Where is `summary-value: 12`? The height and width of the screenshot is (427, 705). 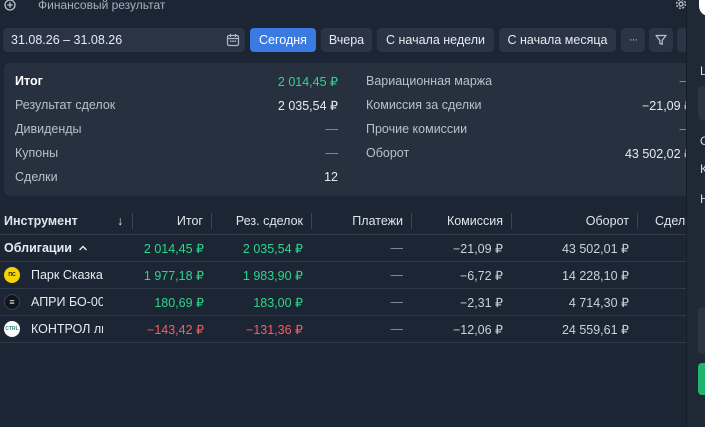
summary-value: 12 is located at coordinates (331, 177).